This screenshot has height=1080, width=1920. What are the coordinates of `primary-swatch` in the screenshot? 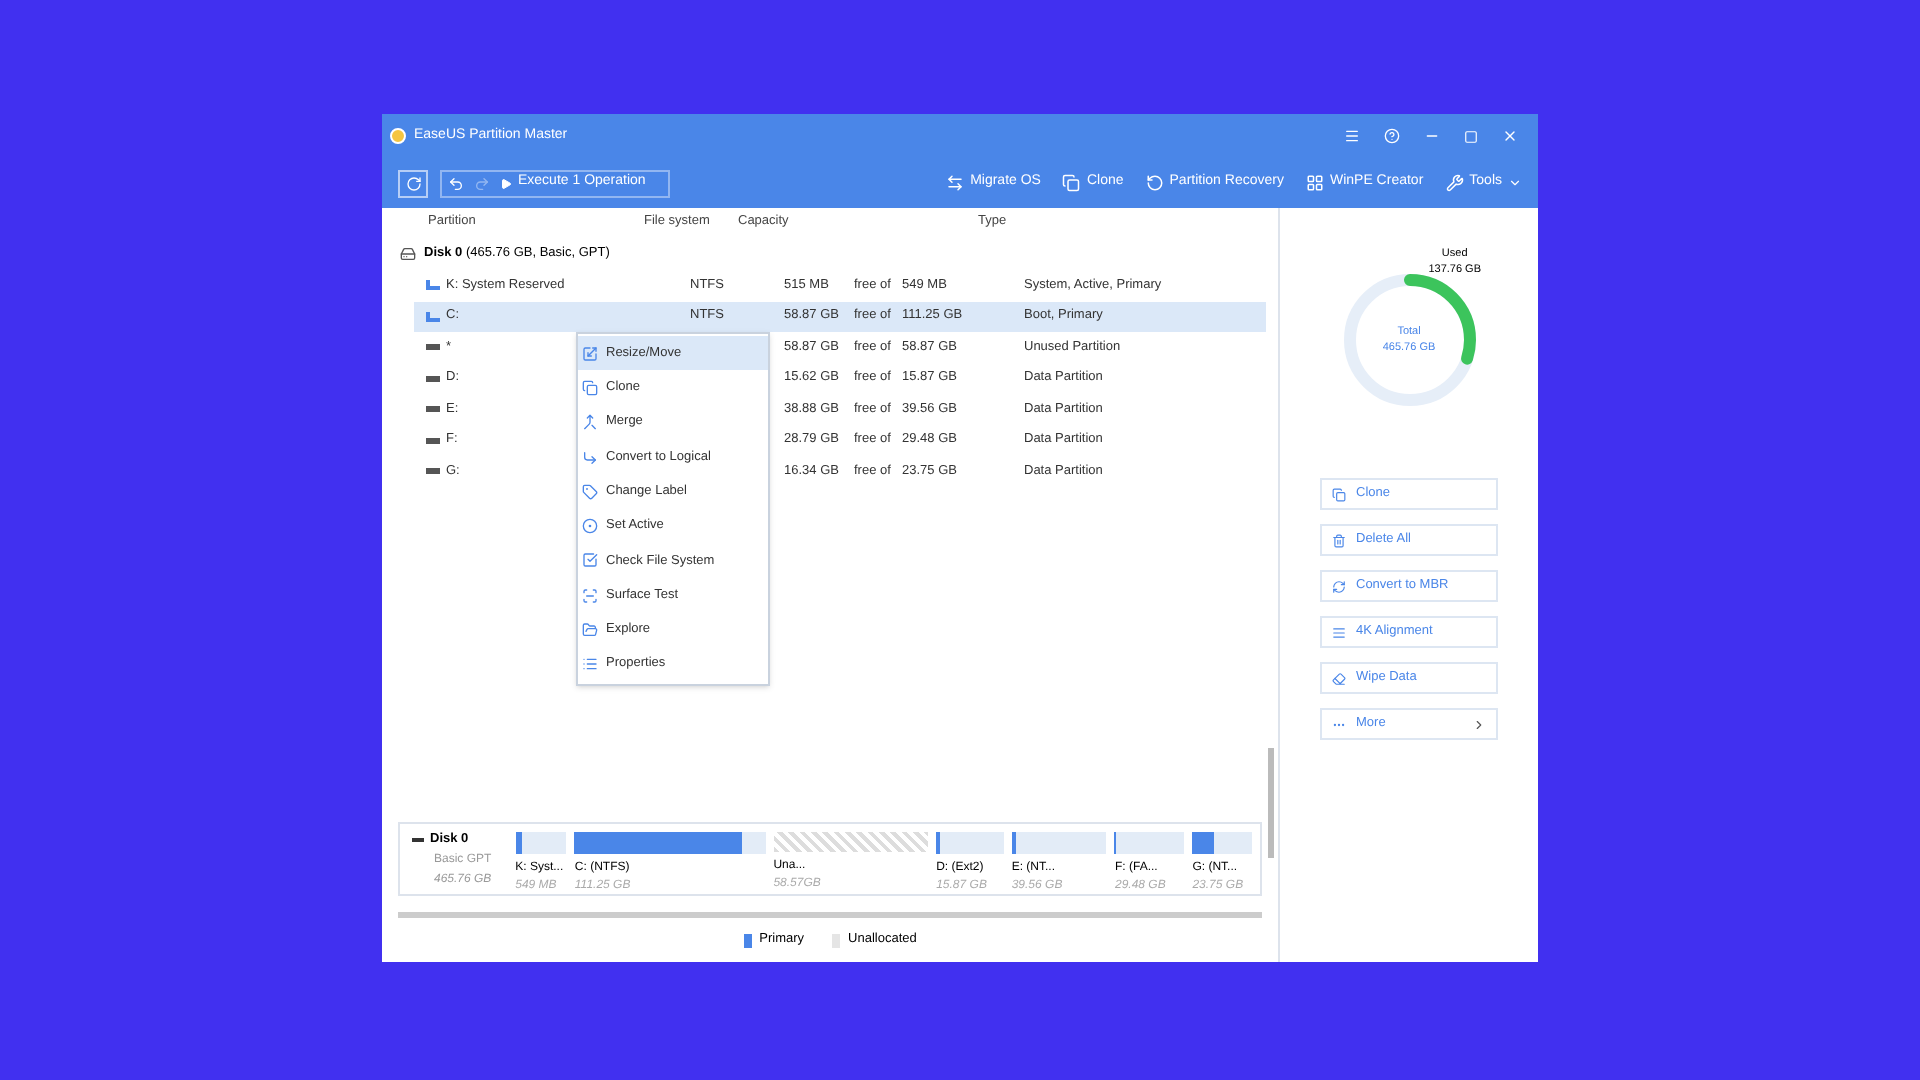 It's located at (747, 940).